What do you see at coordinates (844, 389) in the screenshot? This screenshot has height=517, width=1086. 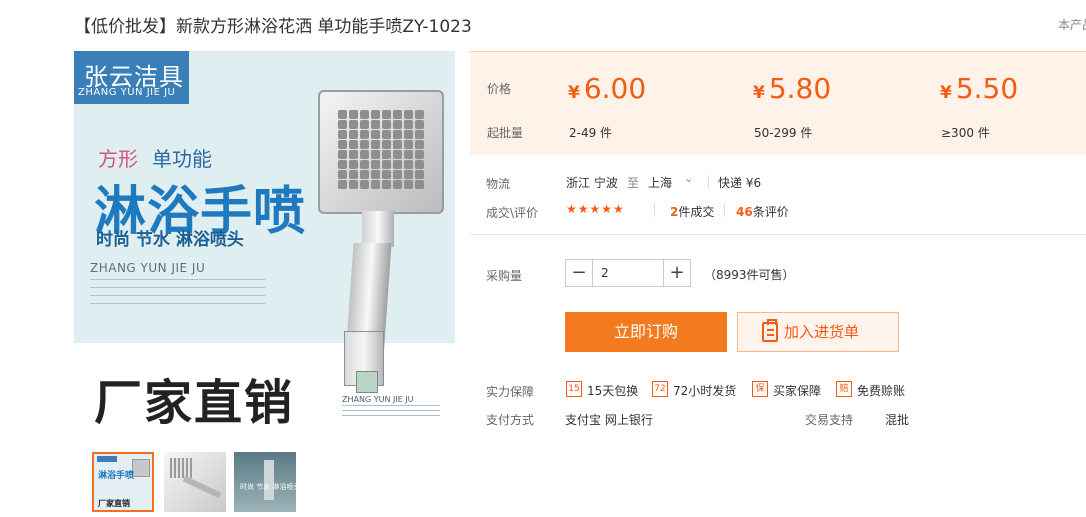 I see `free-credit-icon: 赔` at bounding box center [844, 389].